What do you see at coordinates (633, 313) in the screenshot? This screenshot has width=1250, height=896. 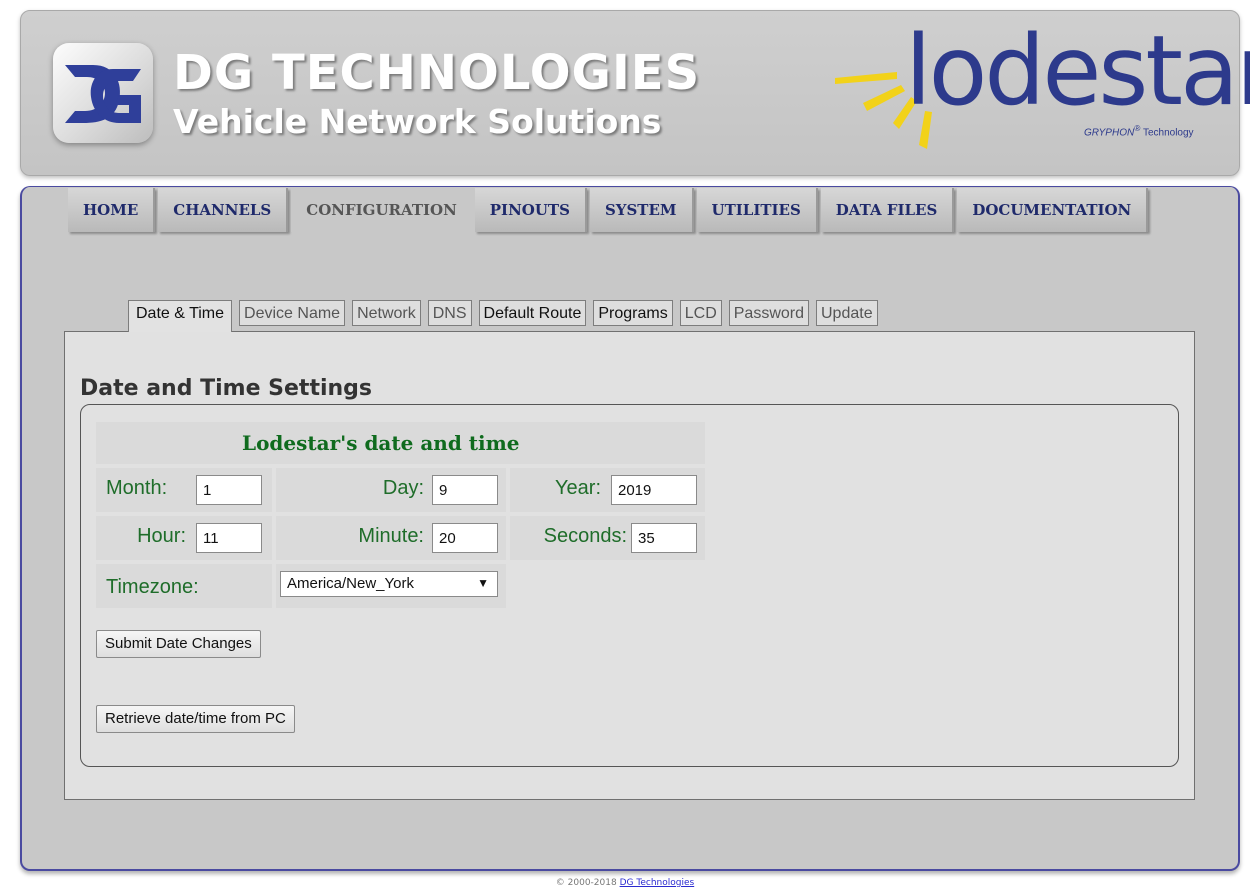 I see `subtab-programs: Programs` at bounding box center [633, 313].